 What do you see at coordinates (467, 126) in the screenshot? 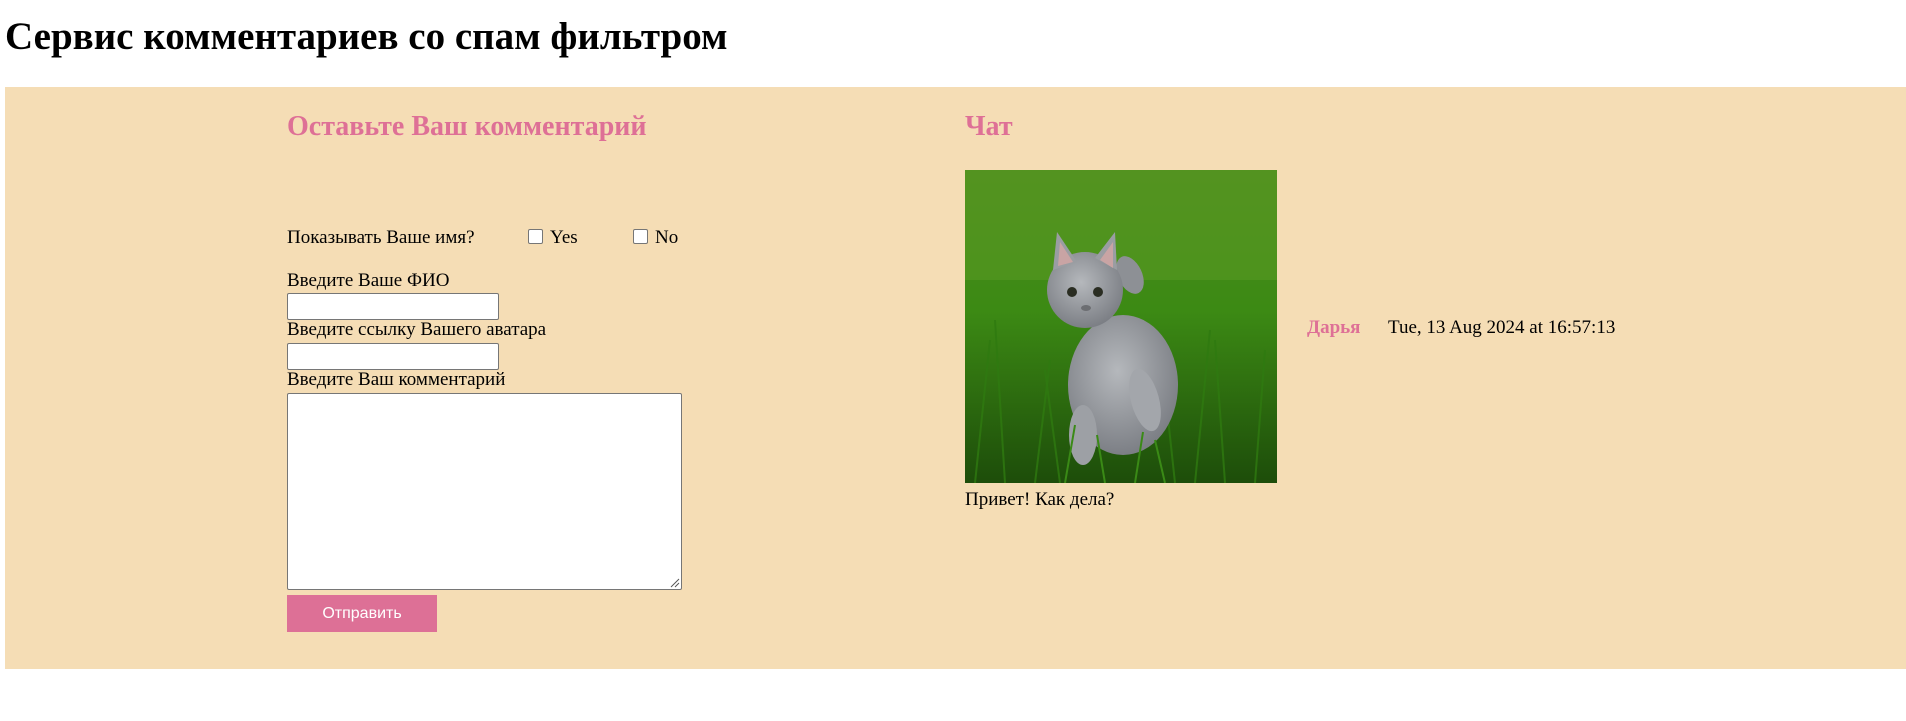
I see `form-title: Оставьте Ваш комментарий` at bounding box center [467, 126].